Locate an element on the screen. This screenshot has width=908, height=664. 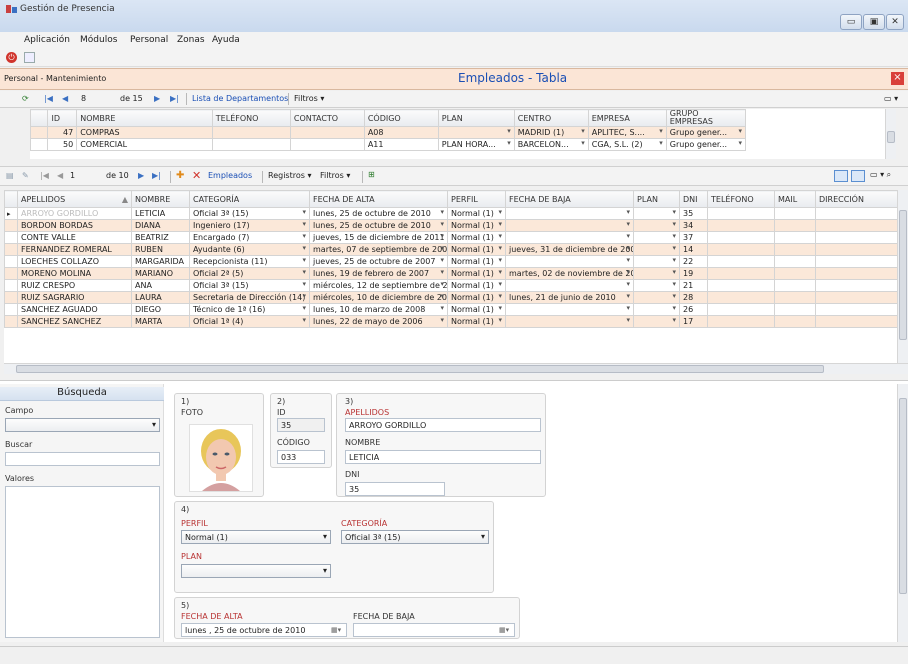
menu-ayuda: Ayuda is located at coordinates (226, 40).